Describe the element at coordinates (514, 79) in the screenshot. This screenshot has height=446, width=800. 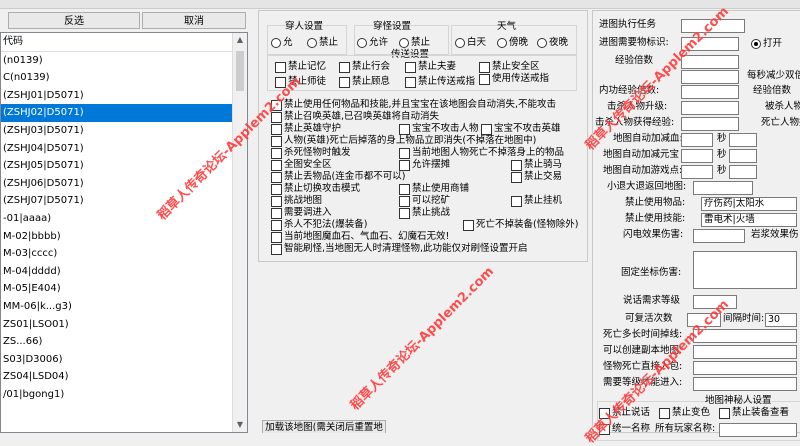
I see `use-ring-check: 使用传送戒指` at that location.